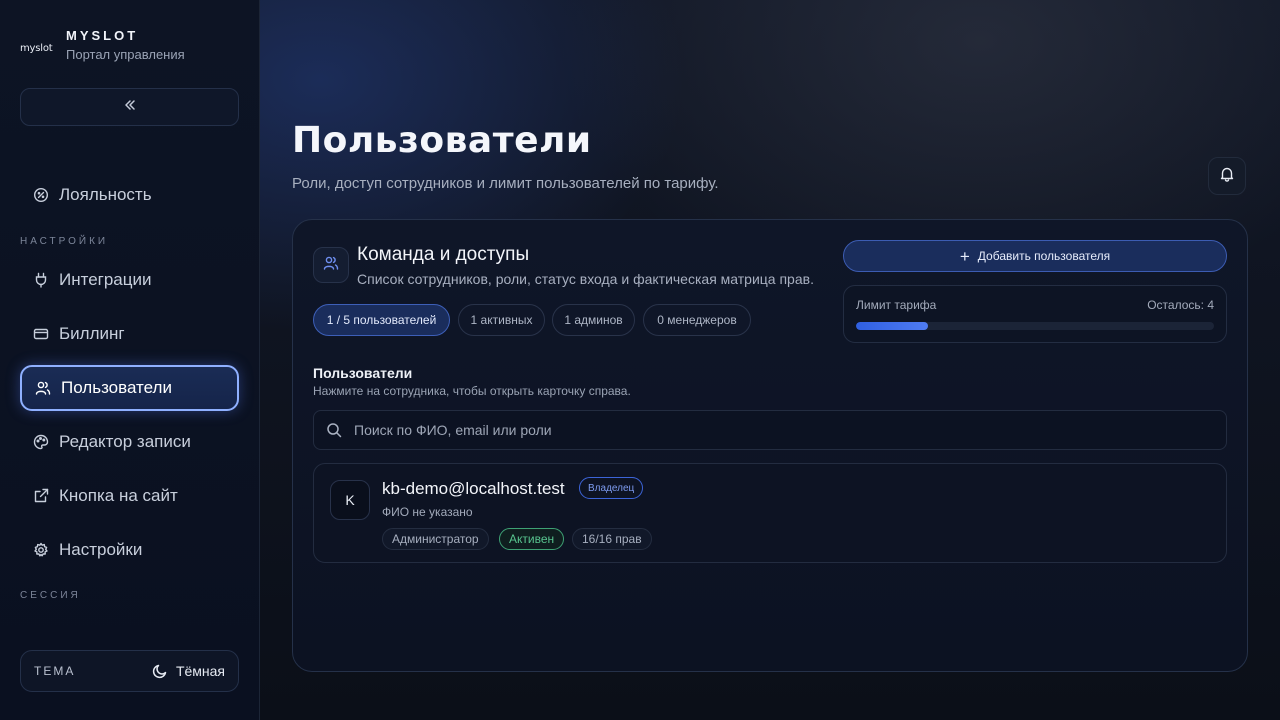 Image resolution: width=1280 pixels, height=720 pixels. Describe the element at coordinates (102, 35) in the screenshot. I see `brand-name: MYSLOT` at that location.